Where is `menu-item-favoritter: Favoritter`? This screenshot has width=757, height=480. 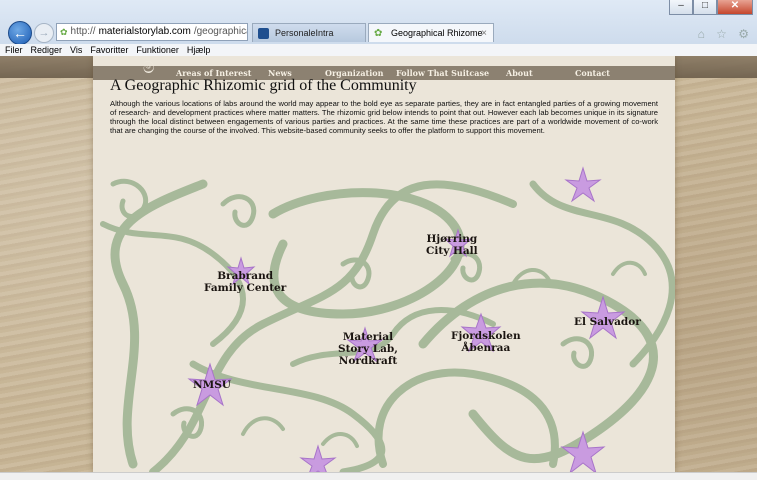 menu-item-favoritter: Favoritter is located at coordinates (109, 50).